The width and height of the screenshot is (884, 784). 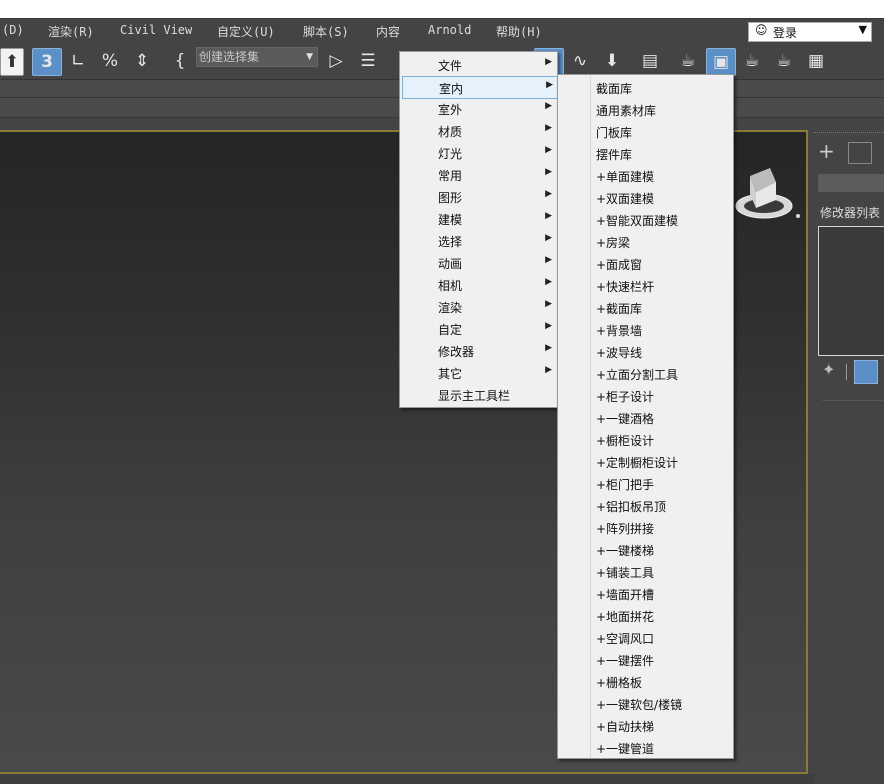 What do you see at coordinates (479, 218) in the screenshot?
I see `menu-item: 建模 ▶` at bounding box center [479, 218].